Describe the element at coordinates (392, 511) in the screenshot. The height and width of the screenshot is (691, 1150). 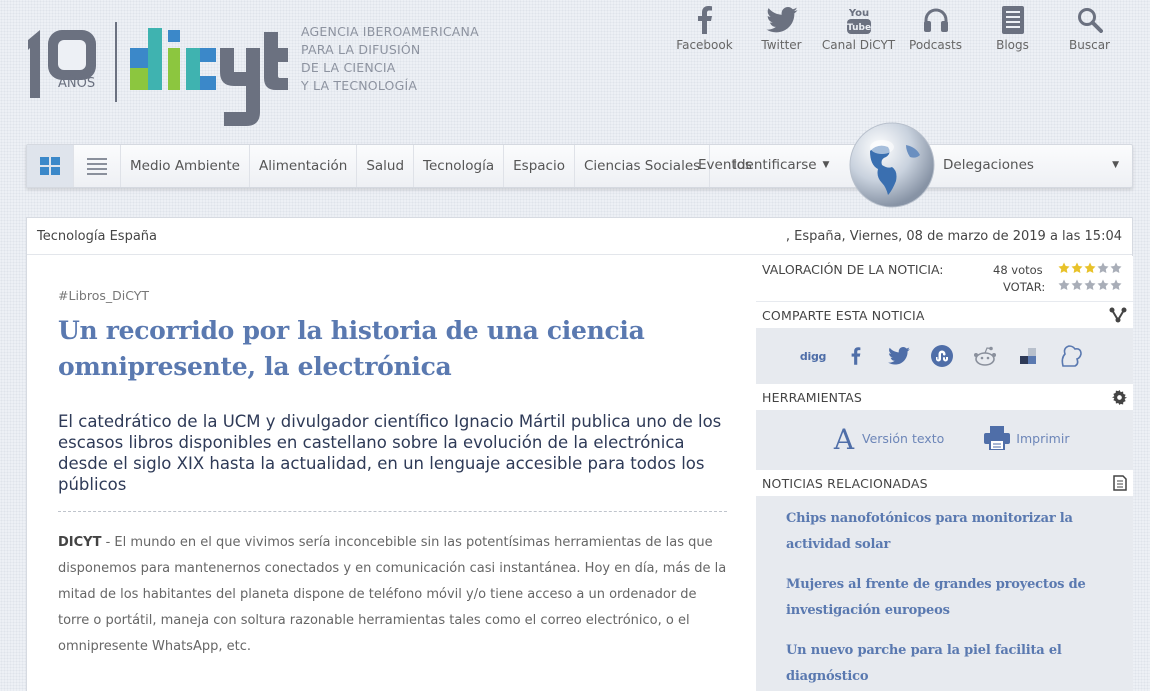
I see `article-divider` at that location.